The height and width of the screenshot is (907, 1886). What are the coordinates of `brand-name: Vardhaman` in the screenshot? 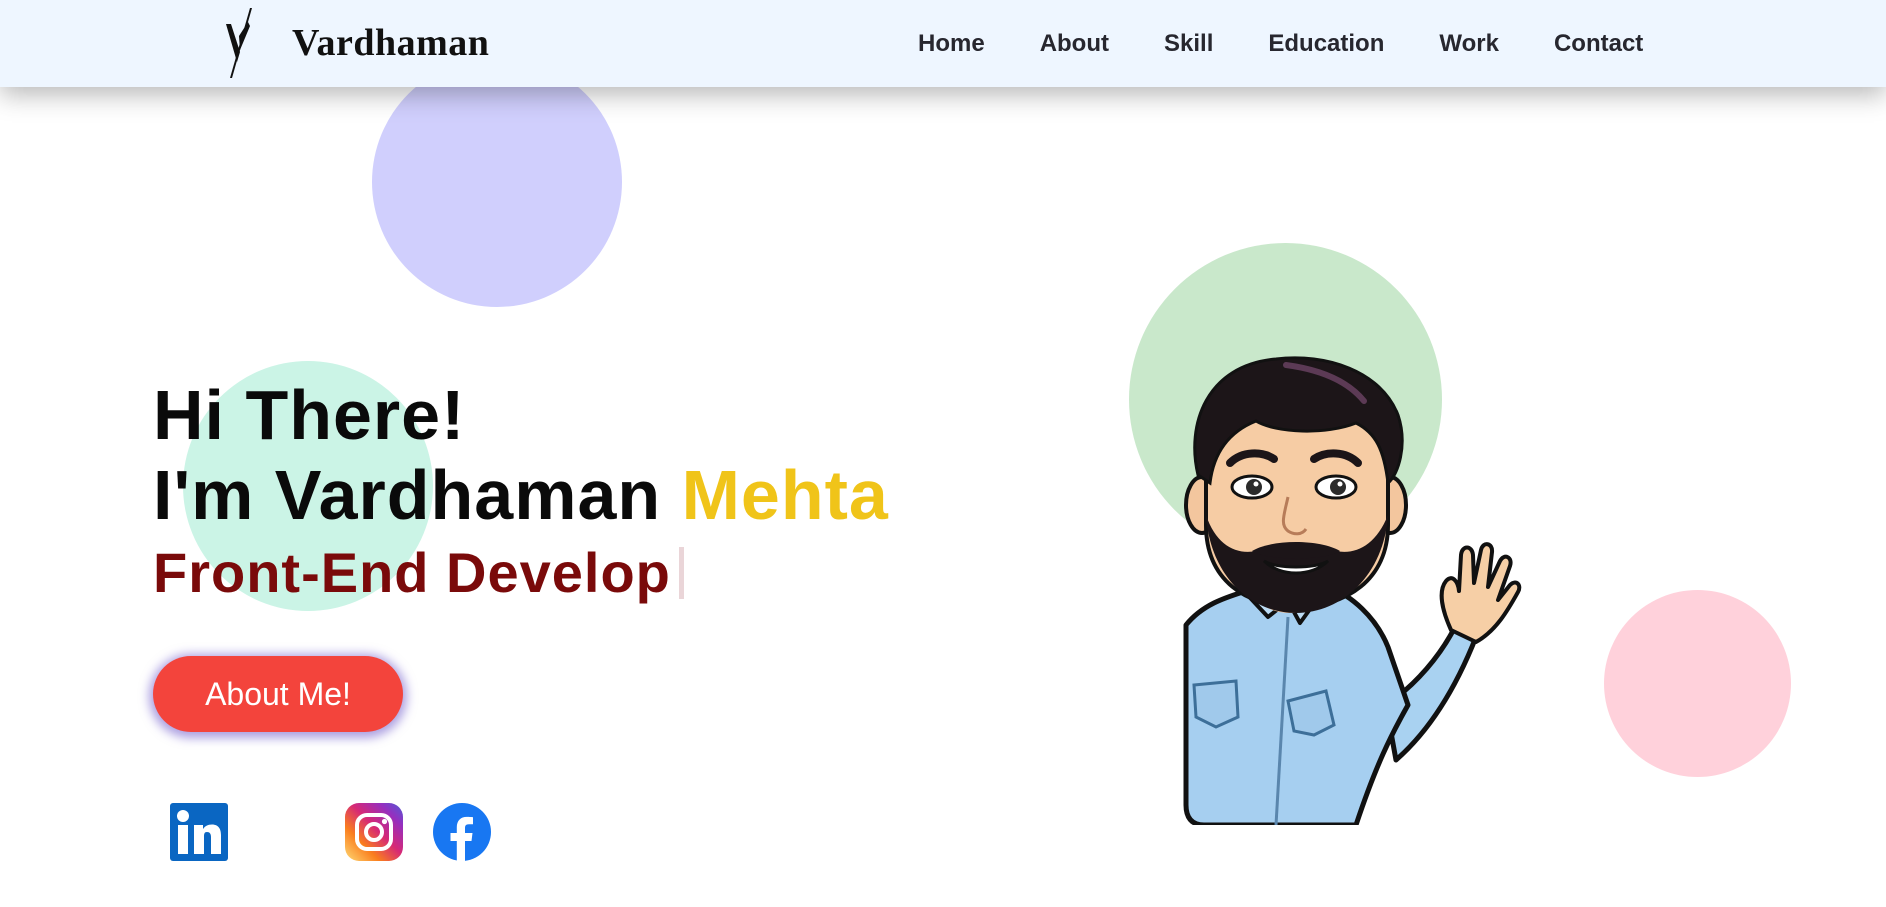 It's located at (391, 43).